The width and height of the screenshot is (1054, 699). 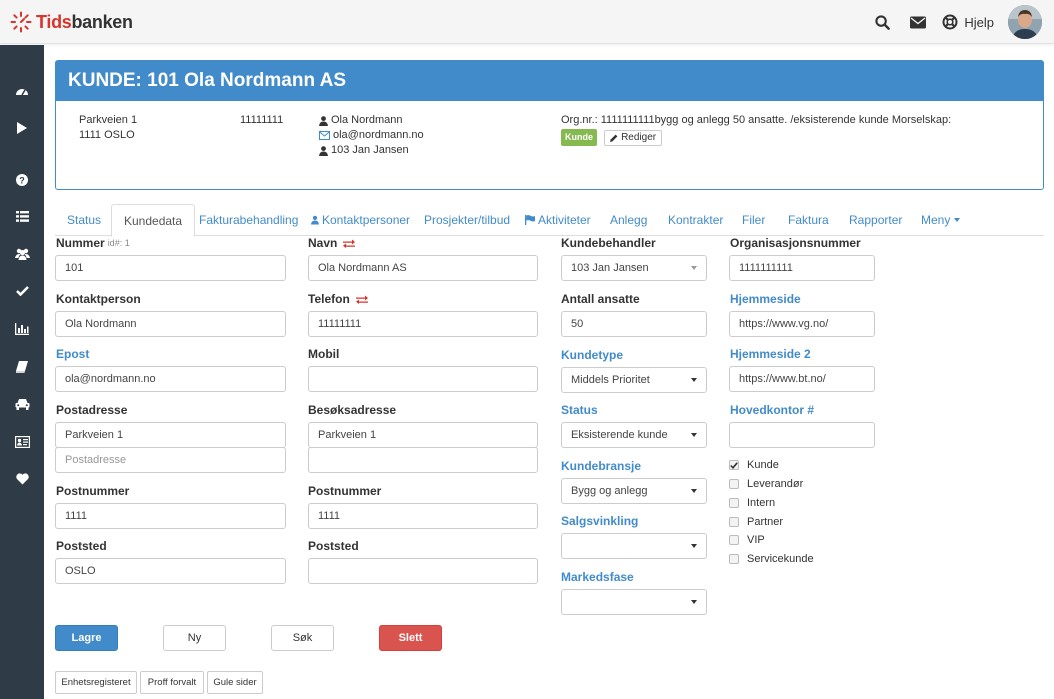 What do you see at coordinates (634, 324) in the screenshot?
I see `antall-ansatte-input: 50` at bounding box center [634, 324].